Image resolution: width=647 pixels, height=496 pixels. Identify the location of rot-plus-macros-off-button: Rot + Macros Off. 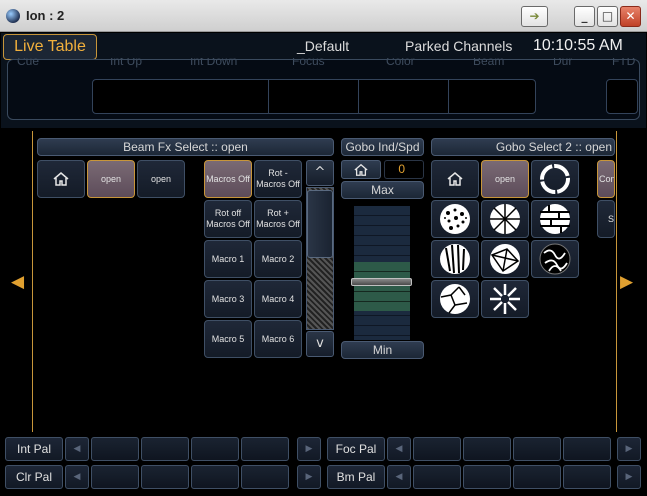
(278, 219).